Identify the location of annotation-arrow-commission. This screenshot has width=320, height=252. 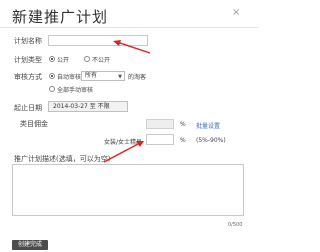
(123, 152).